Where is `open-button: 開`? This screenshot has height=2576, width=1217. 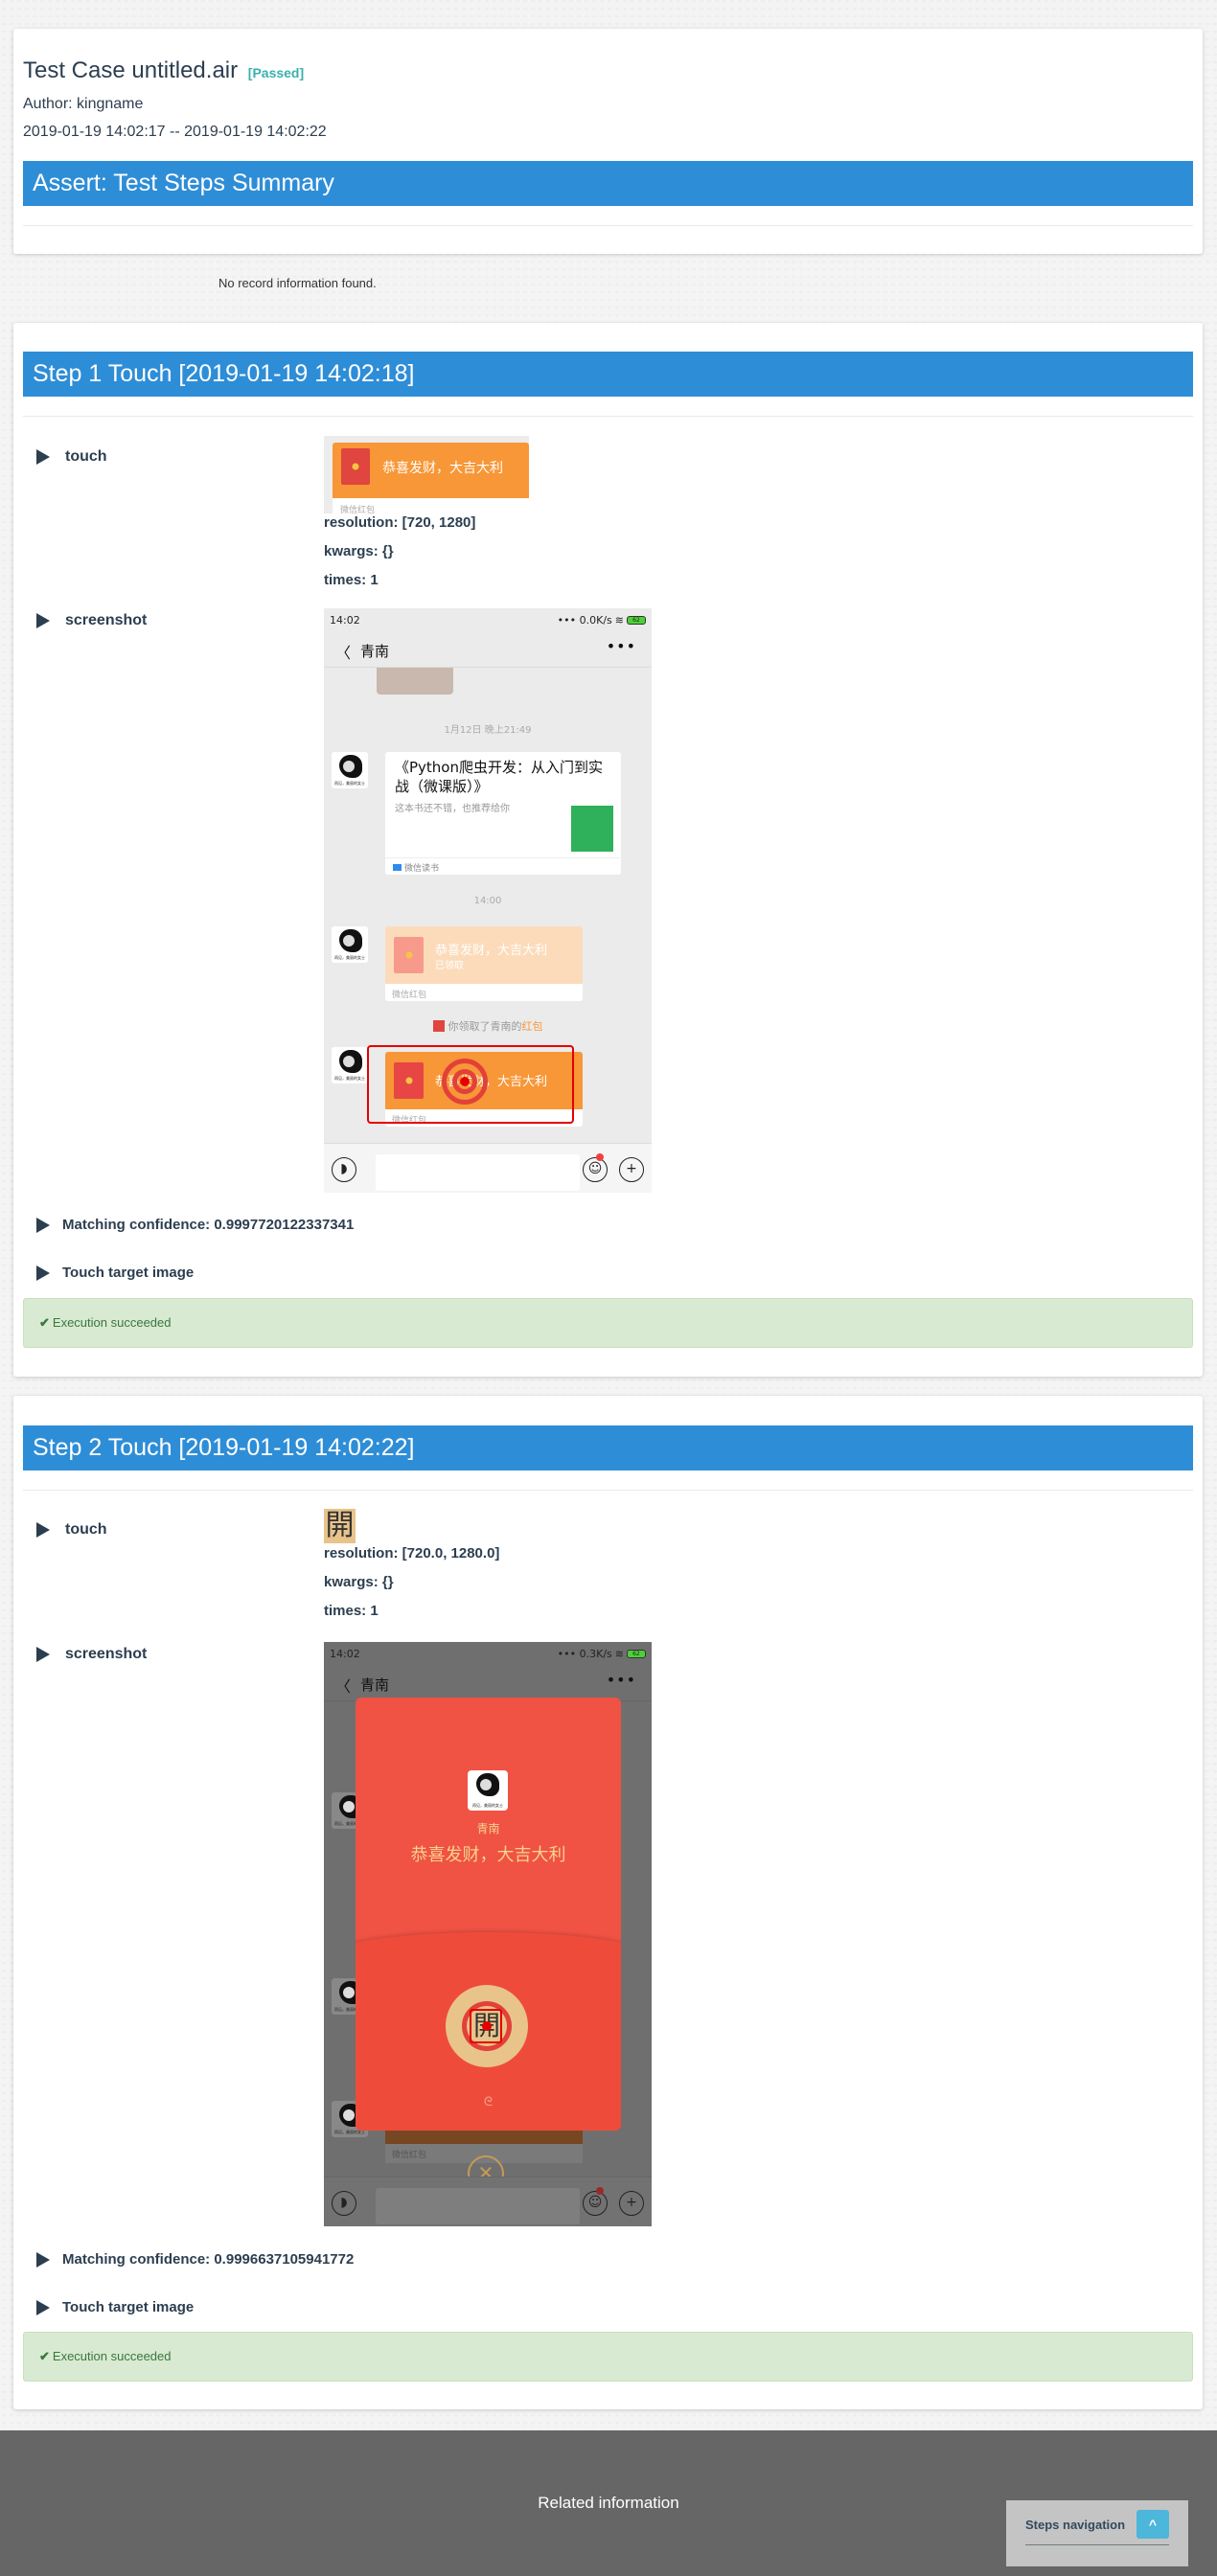
open-button: 開 is located at coordinates (487, 2026).